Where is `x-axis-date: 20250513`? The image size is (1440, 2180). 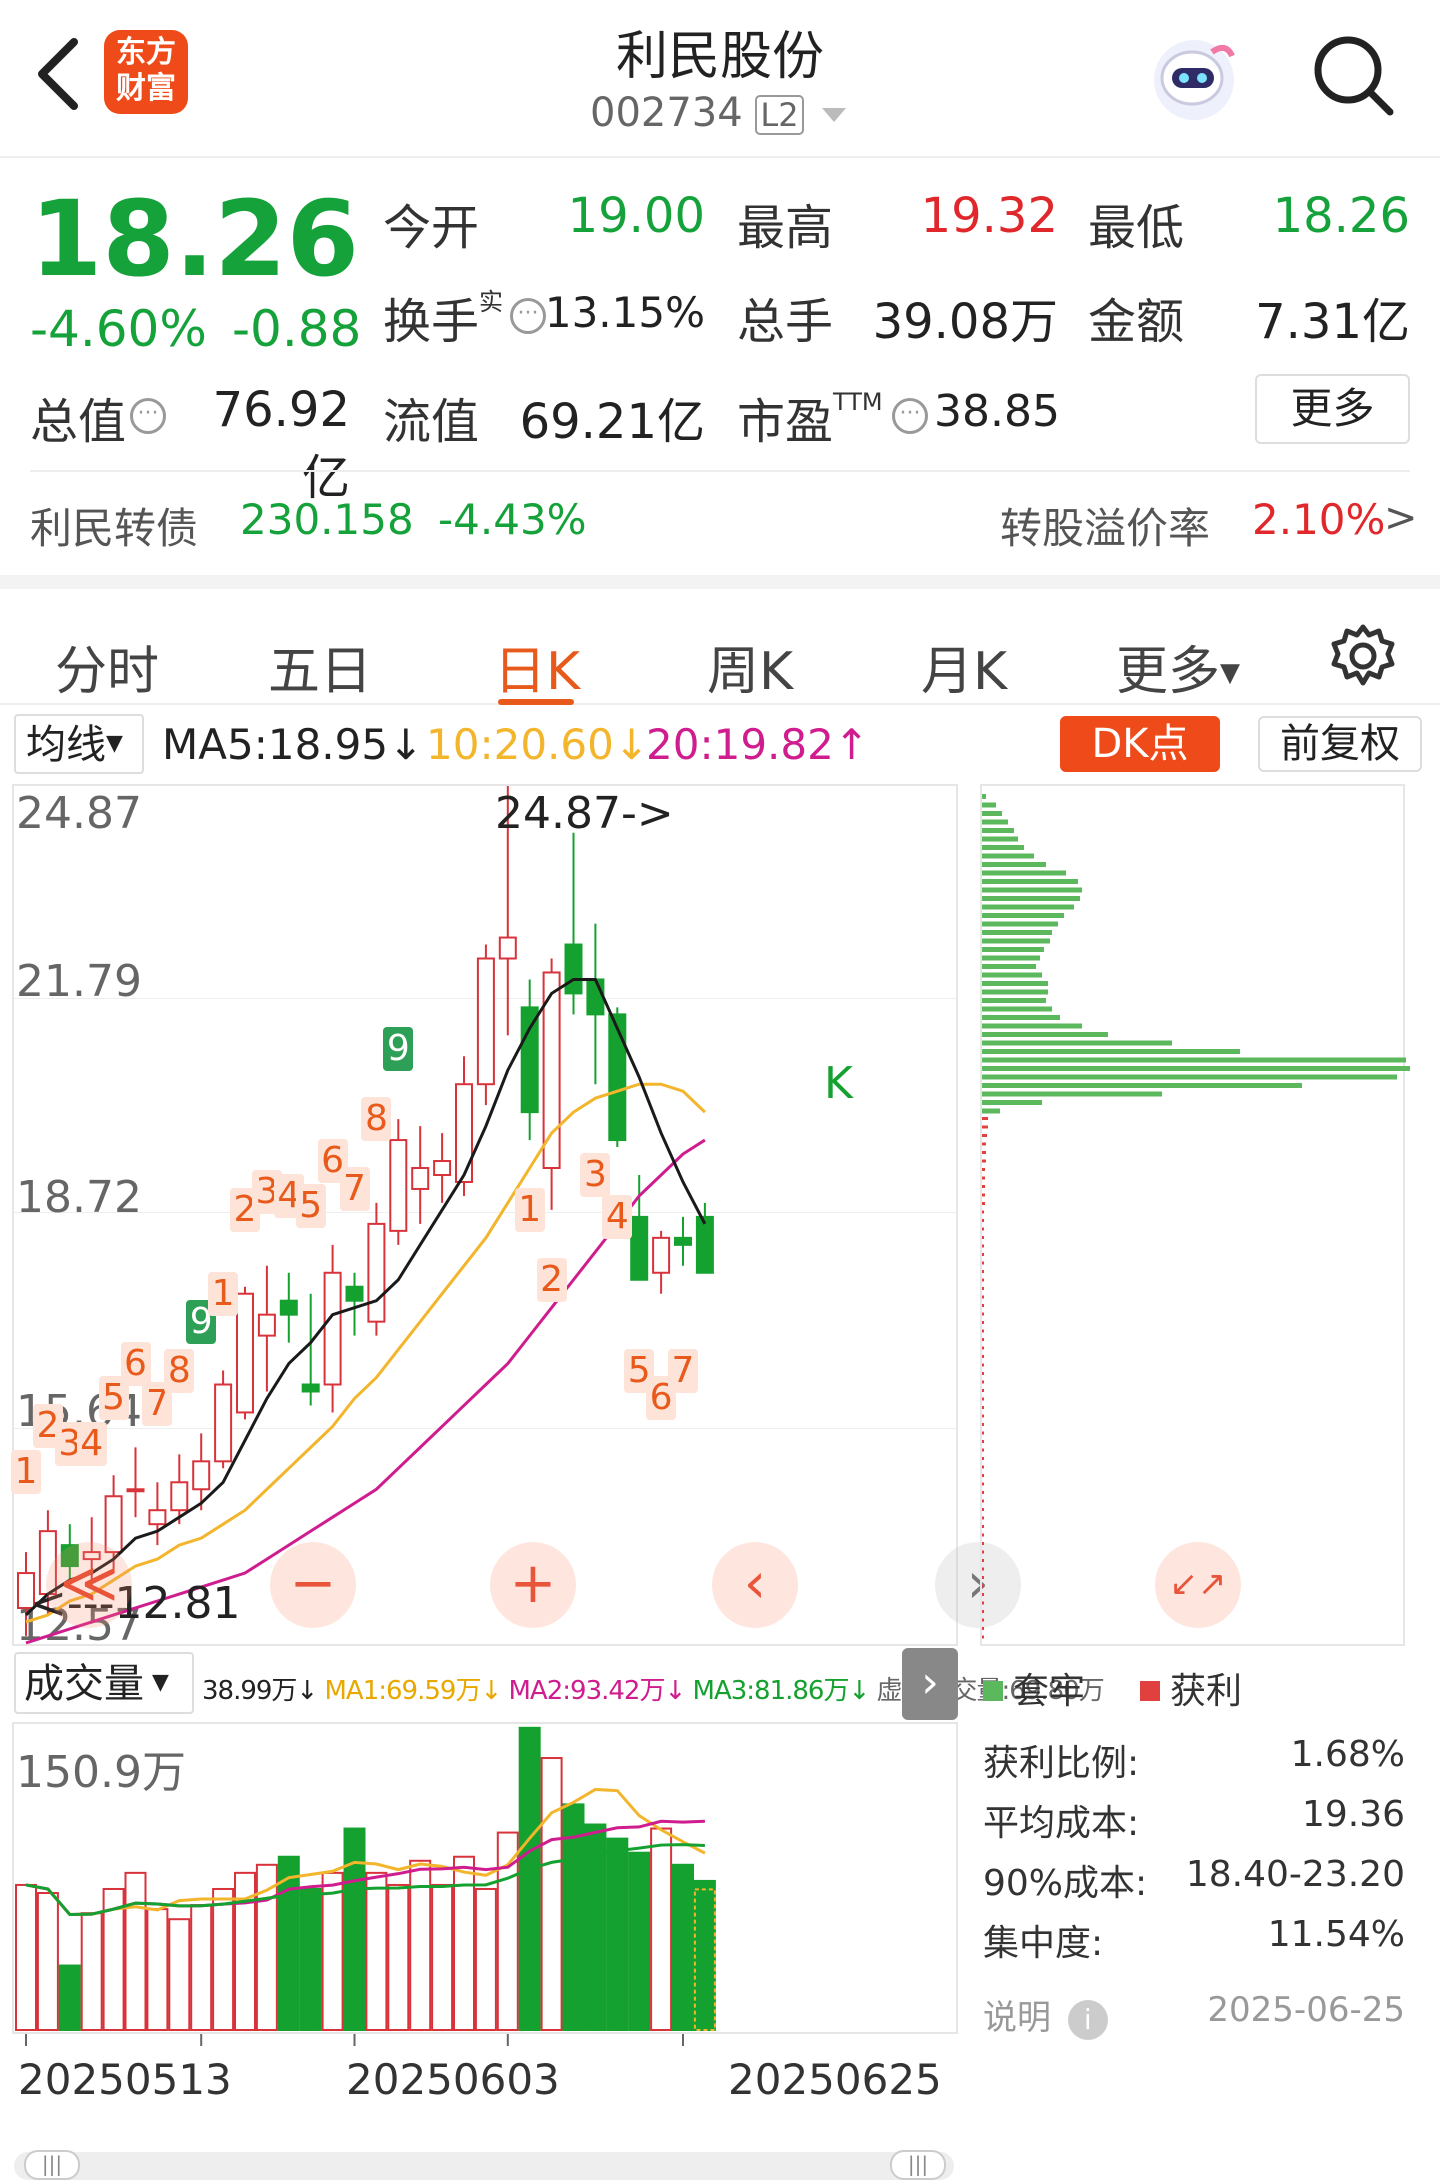
x-axis-date: 20250513 is located at coordinates (125, 2079).